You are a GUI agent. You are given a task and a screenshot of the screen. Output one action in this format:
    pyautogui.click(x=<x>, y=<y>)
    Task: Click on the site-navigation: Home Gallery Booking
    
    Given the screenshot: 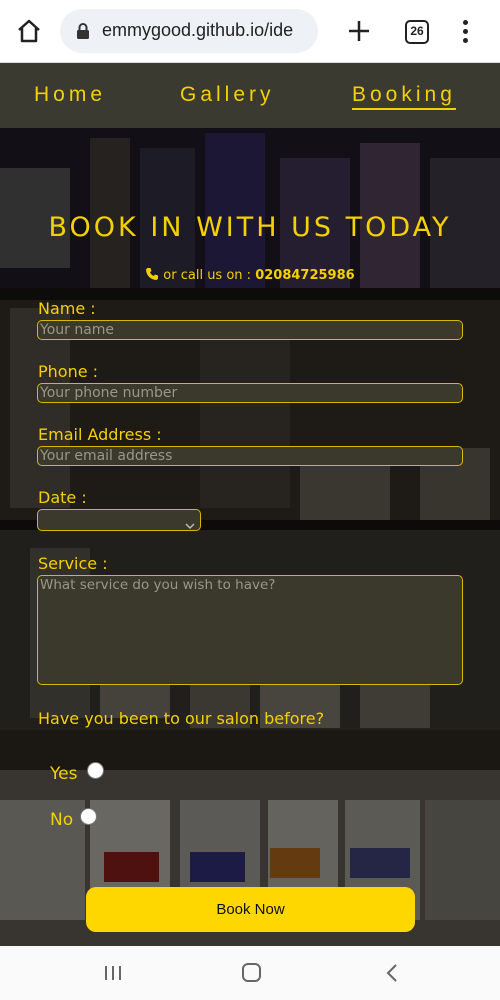 What is the action you would take?
    pyautogui.click(x=250, y=95)
    